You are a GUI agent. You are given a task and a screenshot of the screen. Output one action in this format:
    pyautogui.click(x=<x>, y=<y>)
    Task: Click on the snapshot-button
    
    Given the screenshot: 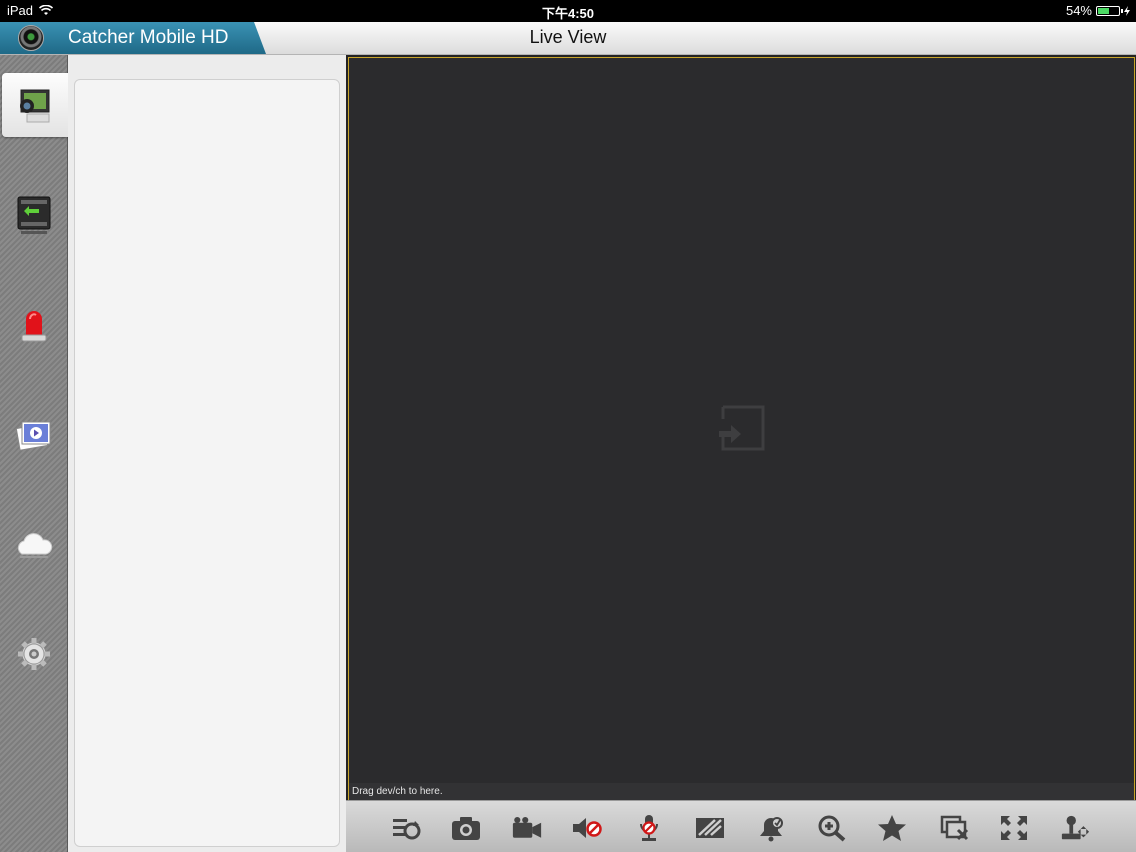 What is the action you would take?
    pyautogui.click(x=466, y=828)
    